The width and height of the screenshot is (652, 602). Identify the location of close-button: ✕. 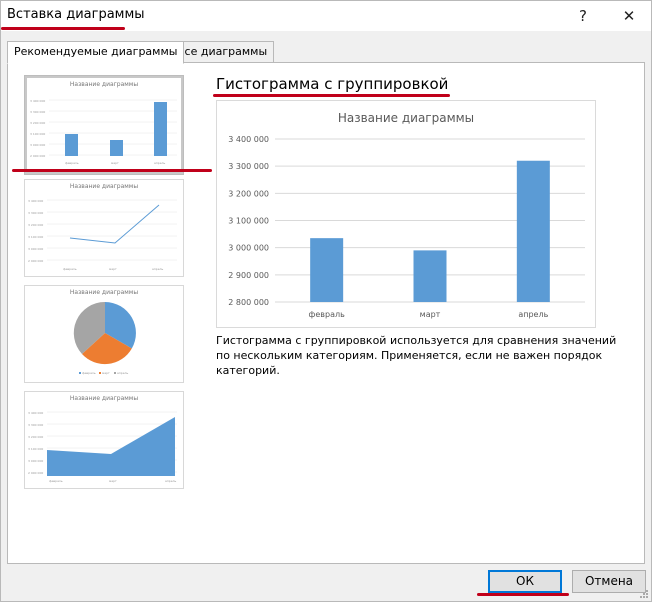
(629, 16).